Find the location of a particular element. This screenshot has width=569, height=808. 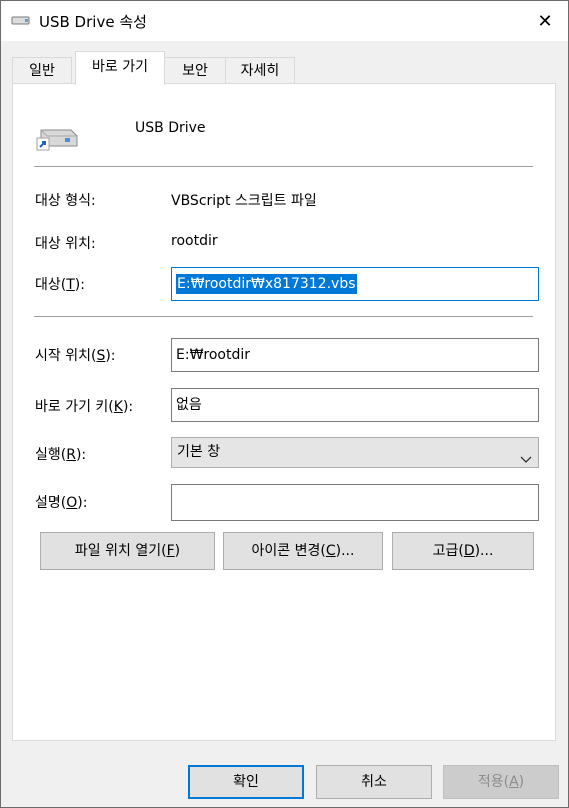

usb-drive-icon is located at coordinates (21, 20).